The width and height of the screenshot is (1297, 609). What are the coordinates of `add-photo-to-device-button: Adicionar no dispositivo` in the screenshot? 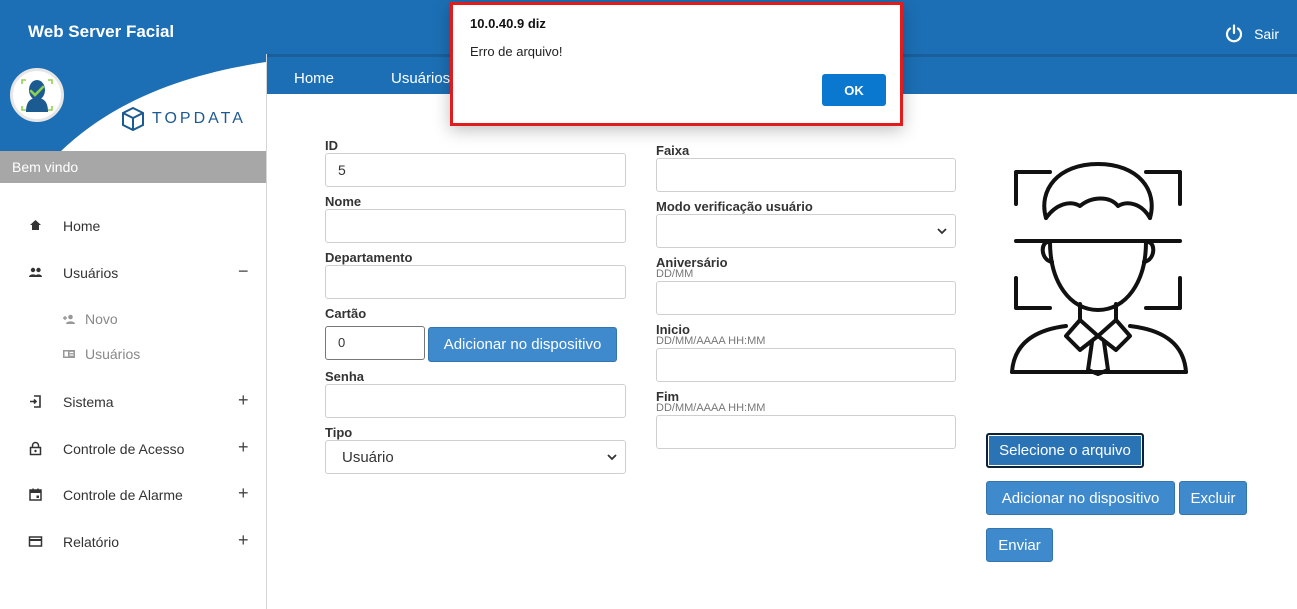 It's located at (1080, 498).